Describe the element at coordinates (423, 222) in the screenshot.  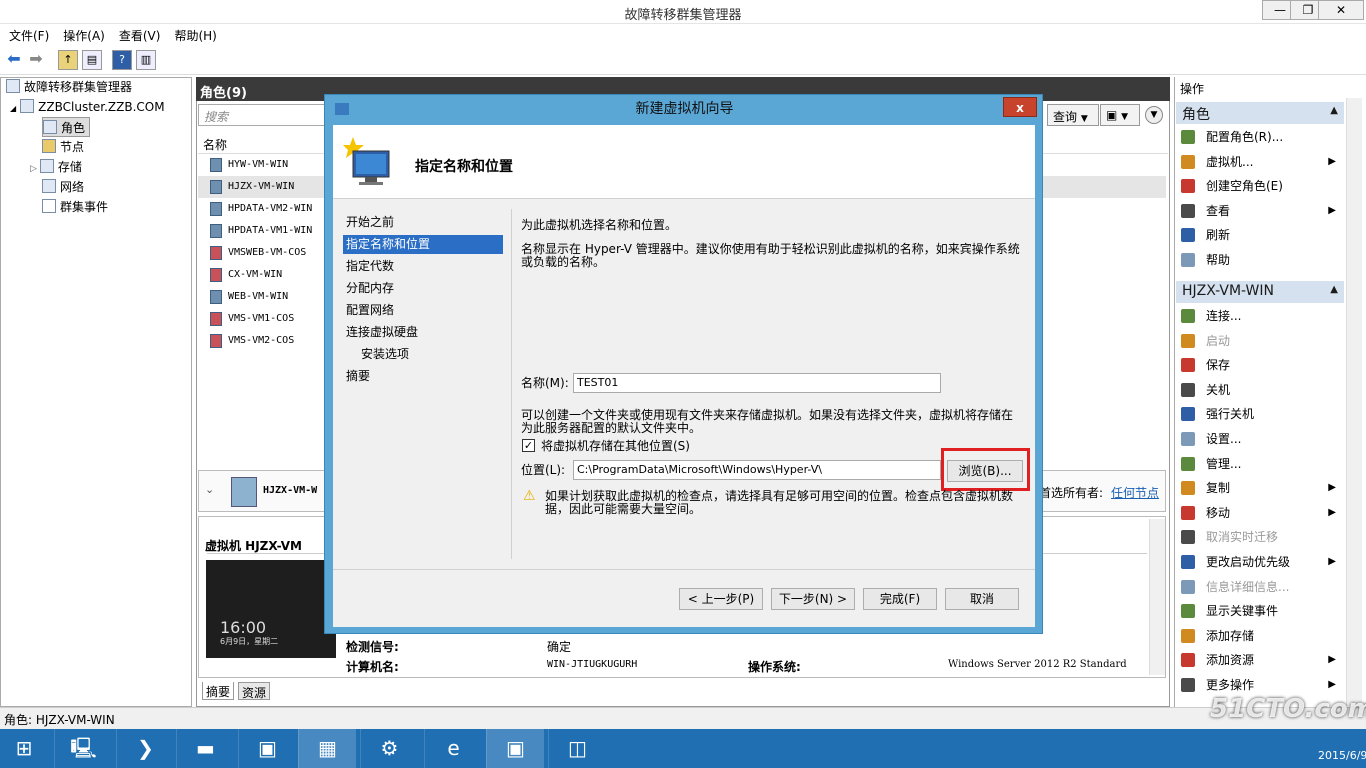
I see `wizard-step: 开始之前` at that location.